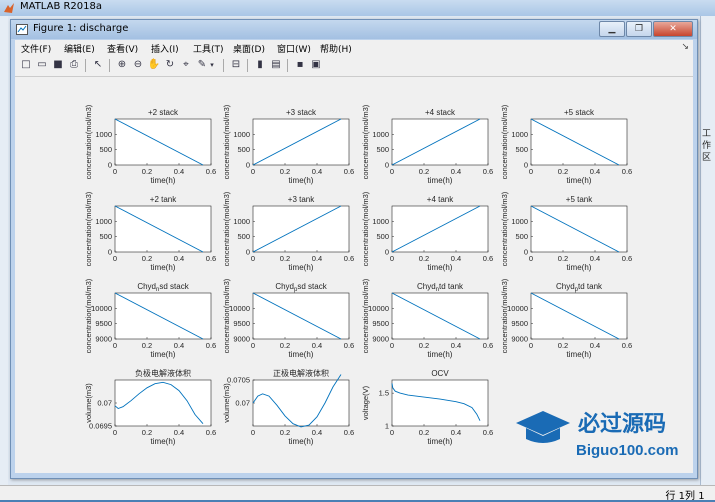 The height and width of the screenshot is (502, 715). Describe the element at coordinates (357, 493) in the screenshot. I see `status-bar: 行 1 列 1` at that location.